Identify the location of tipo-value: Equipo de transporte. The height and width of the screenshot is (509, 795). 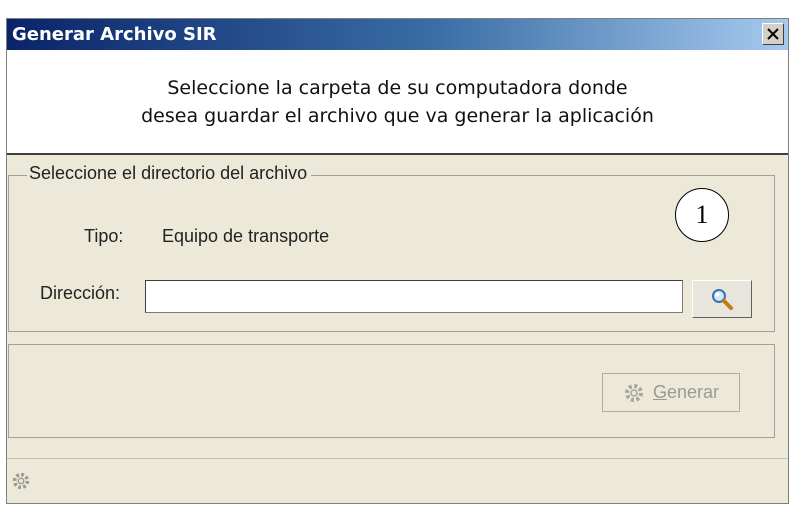
(246, 236).